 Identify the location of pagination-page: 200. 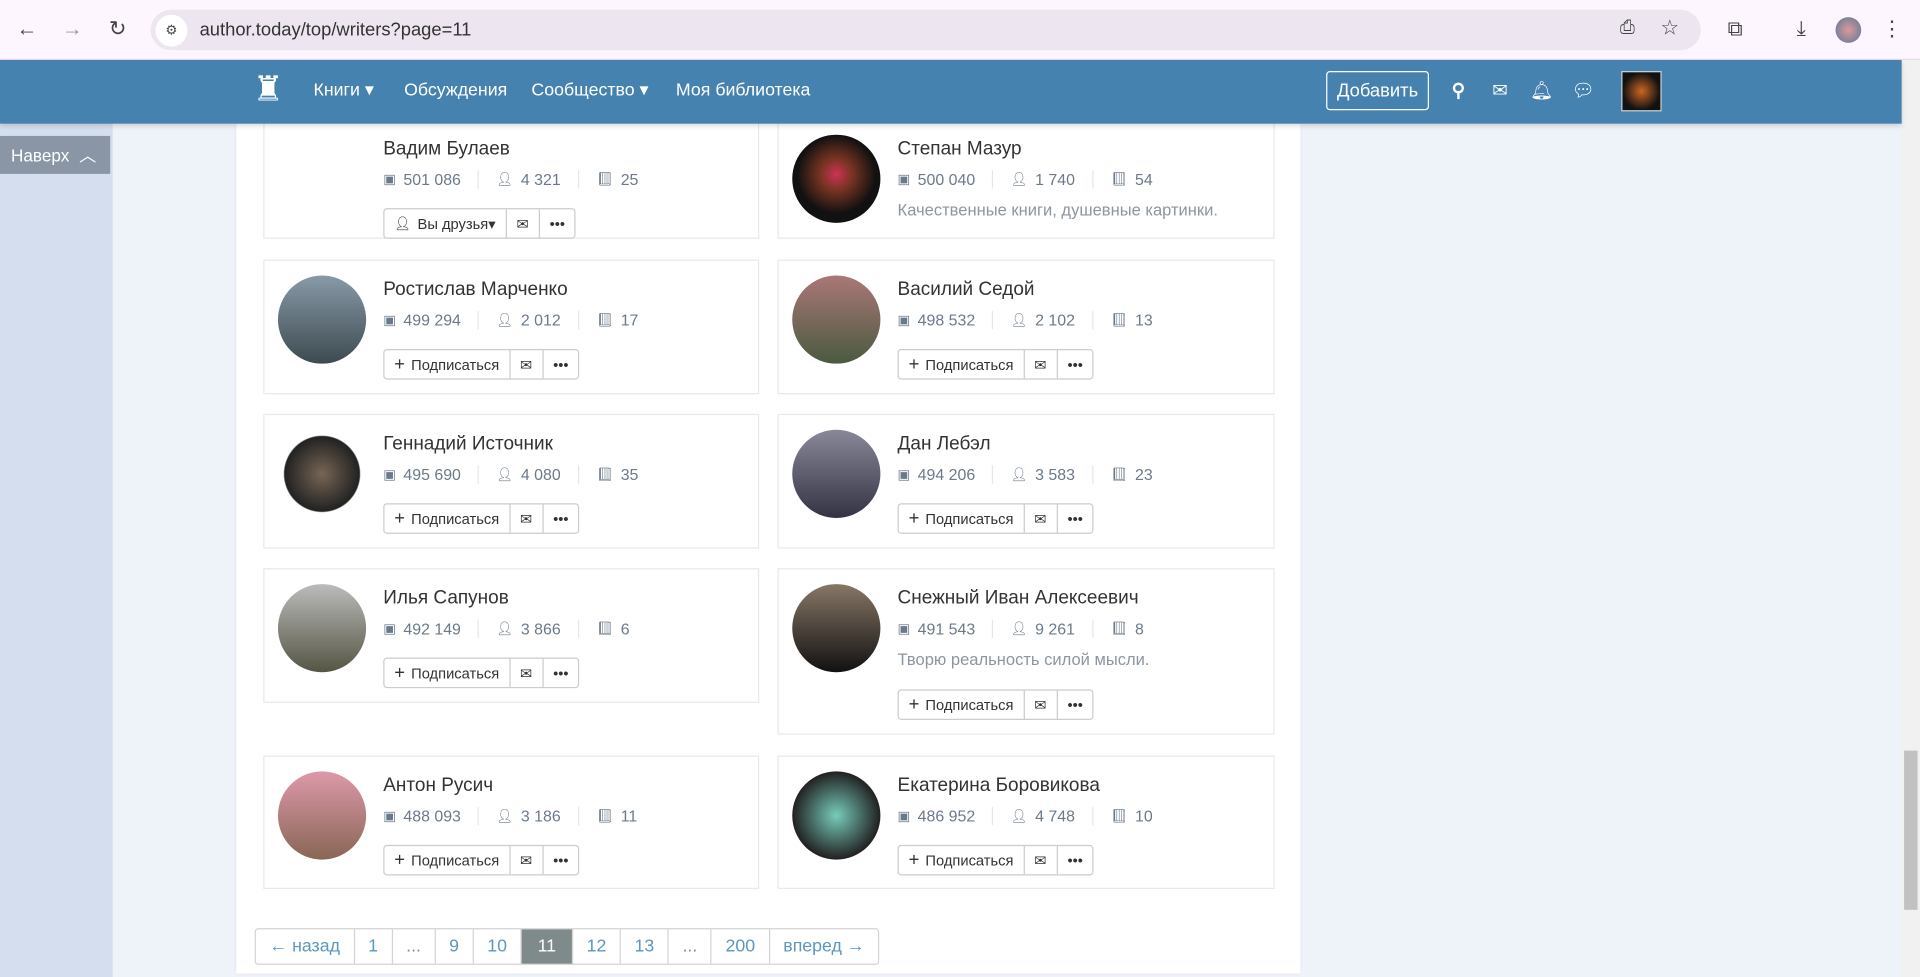
(741, 946).